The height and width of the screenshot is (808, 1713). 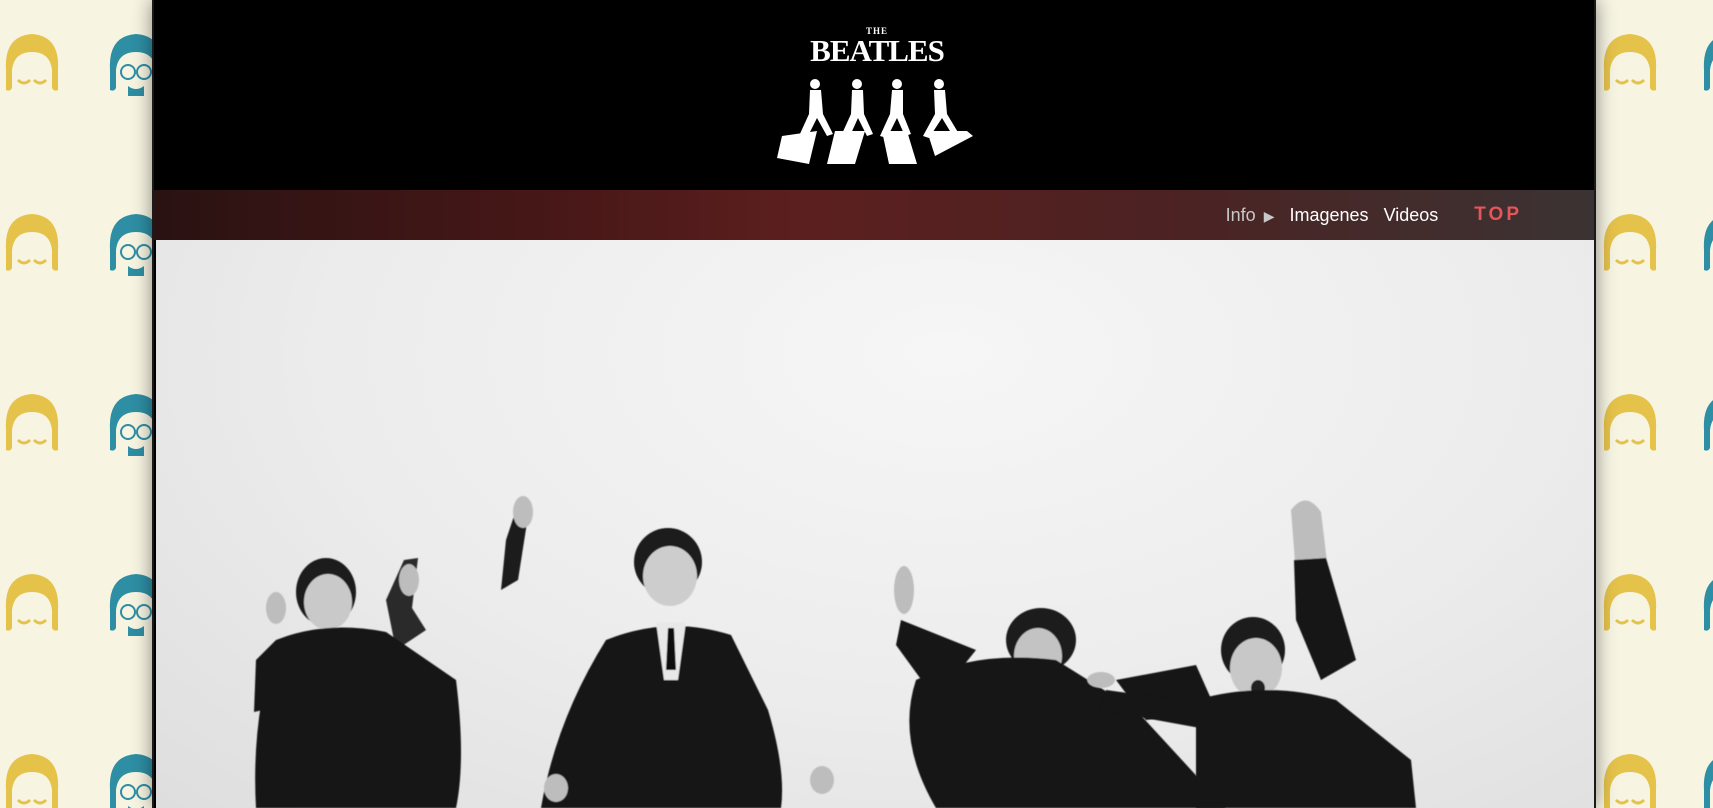 I want to click on logo-wordmark: THE BEATLES, so click(x=877, y=46).